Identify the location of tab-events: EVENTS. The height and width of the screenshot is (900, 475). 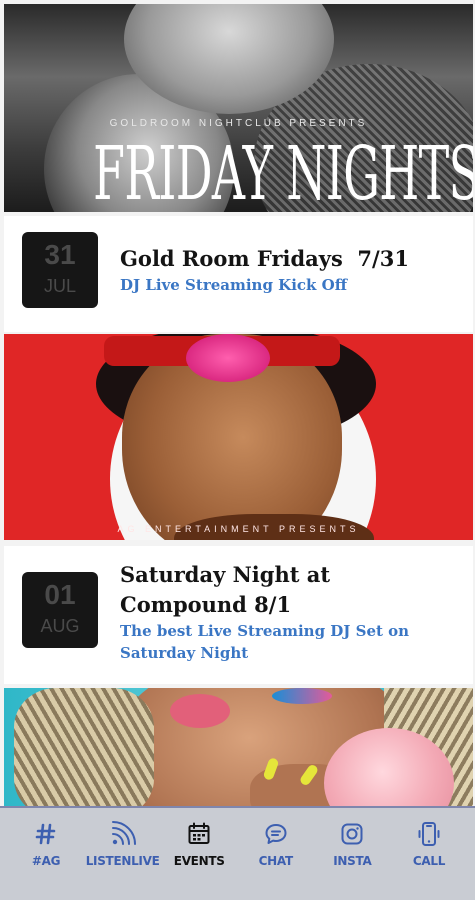
(199, 854).